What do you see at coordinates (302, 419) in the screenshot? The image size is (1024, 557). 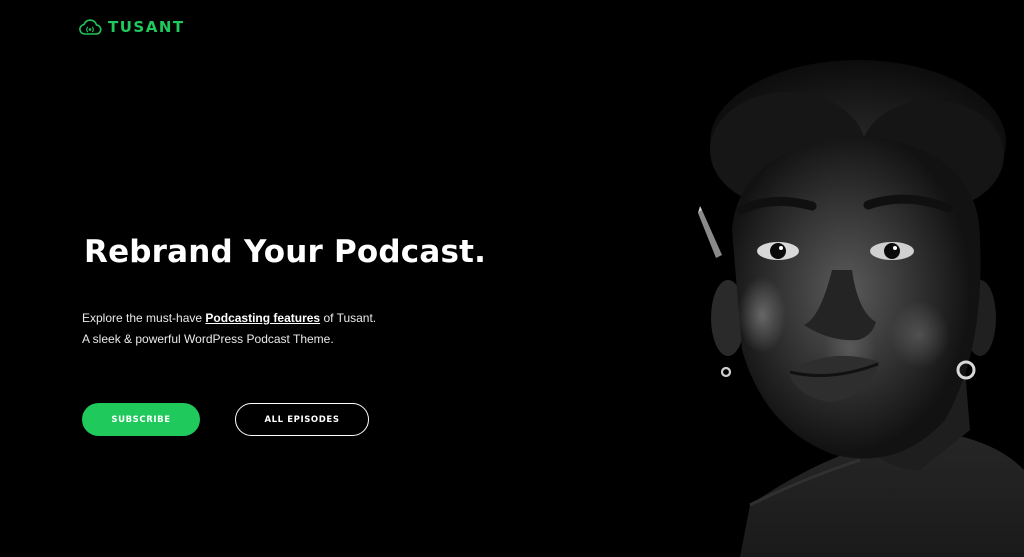 I see `all-episodes-button: ALL EPISODES` at bounding box center [302, 419].